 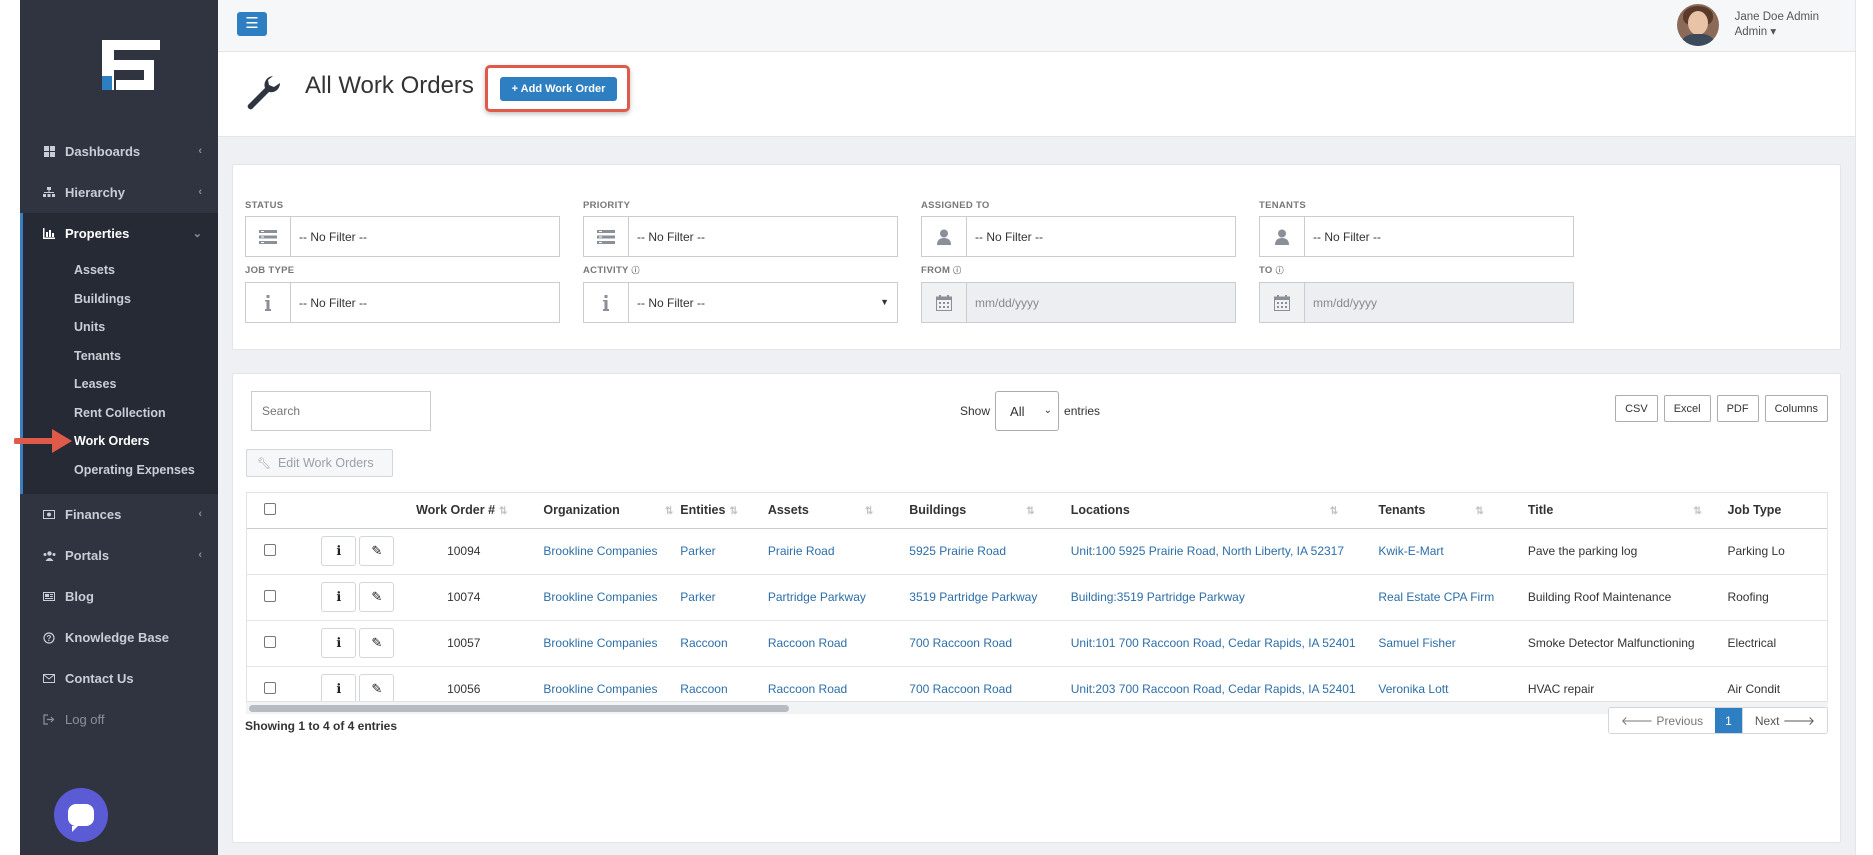 What do you see at coordinates (635, 270) in the screenshot?
I see `info-circle-icon: ⓘ` at bounding box center [635, 270].